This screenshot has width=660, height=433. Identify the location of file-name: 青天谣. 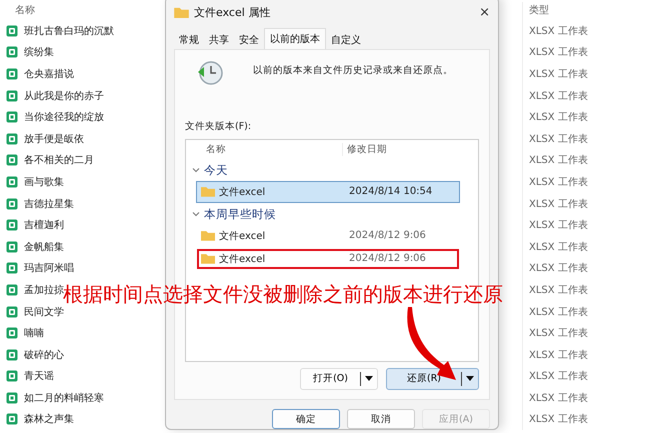
(39, 376).